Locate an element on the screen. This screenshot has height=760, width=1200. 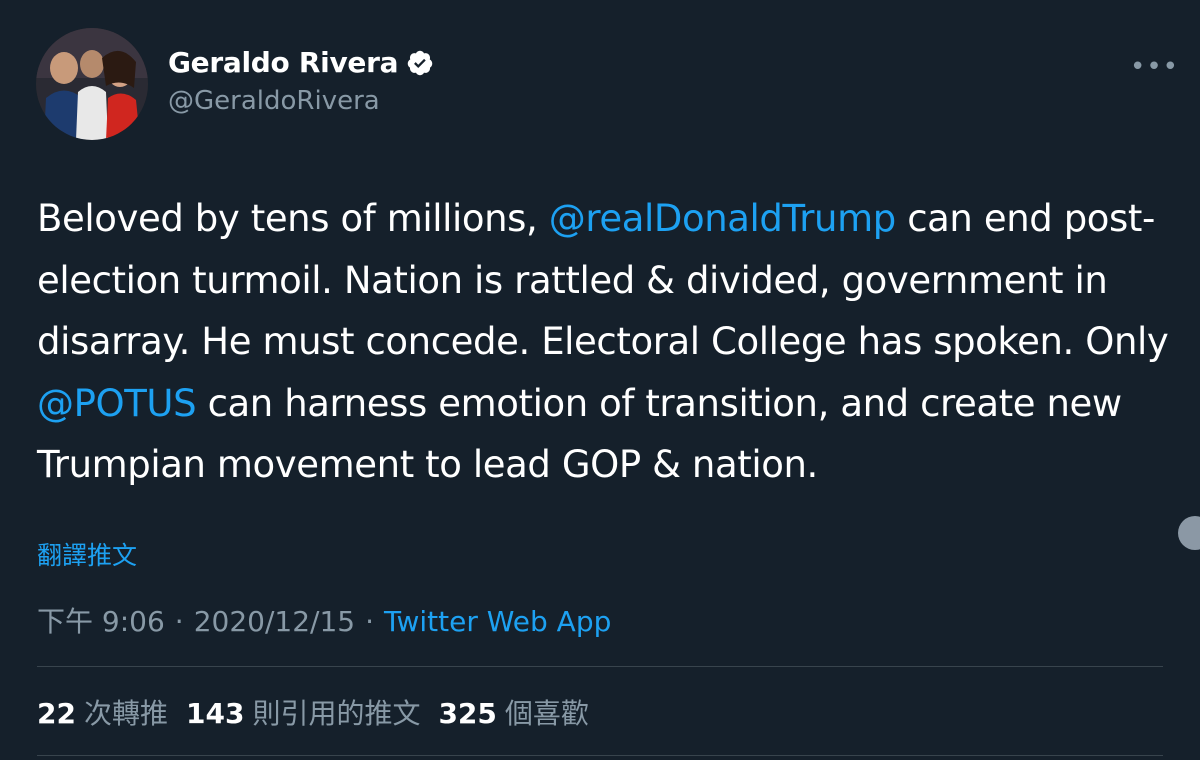
retweets-stat: 22 次轉推 is located at coordinates (102, 712).